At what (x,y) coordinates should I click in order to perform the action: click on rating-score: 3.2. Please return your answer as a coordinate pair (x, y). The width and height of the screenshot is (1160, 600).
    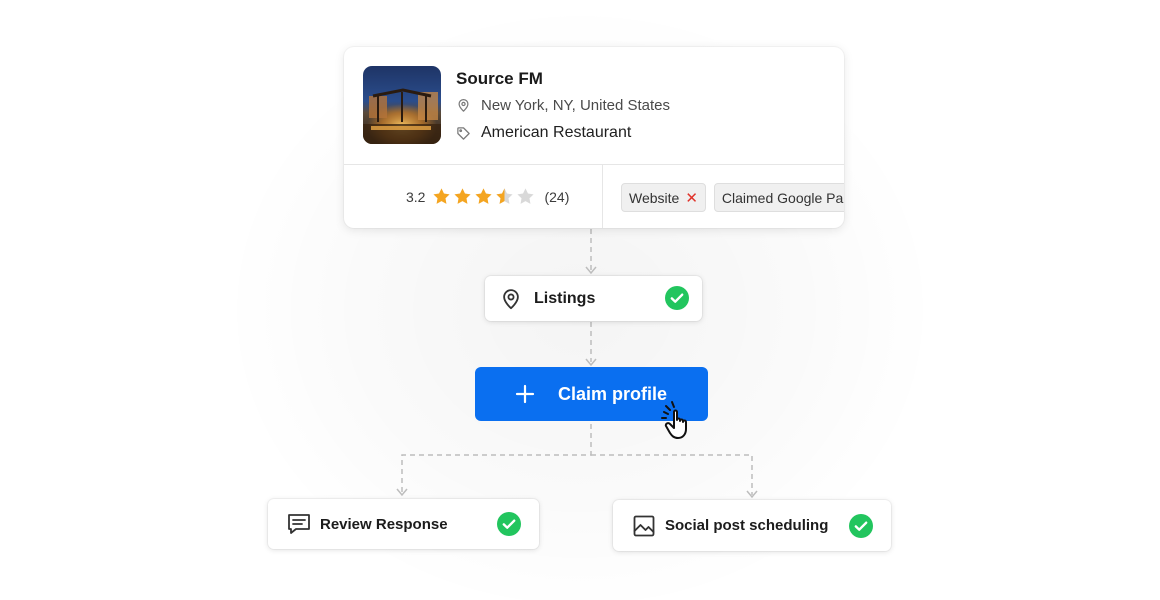
    Looking at the image, I should click on (416, 196).